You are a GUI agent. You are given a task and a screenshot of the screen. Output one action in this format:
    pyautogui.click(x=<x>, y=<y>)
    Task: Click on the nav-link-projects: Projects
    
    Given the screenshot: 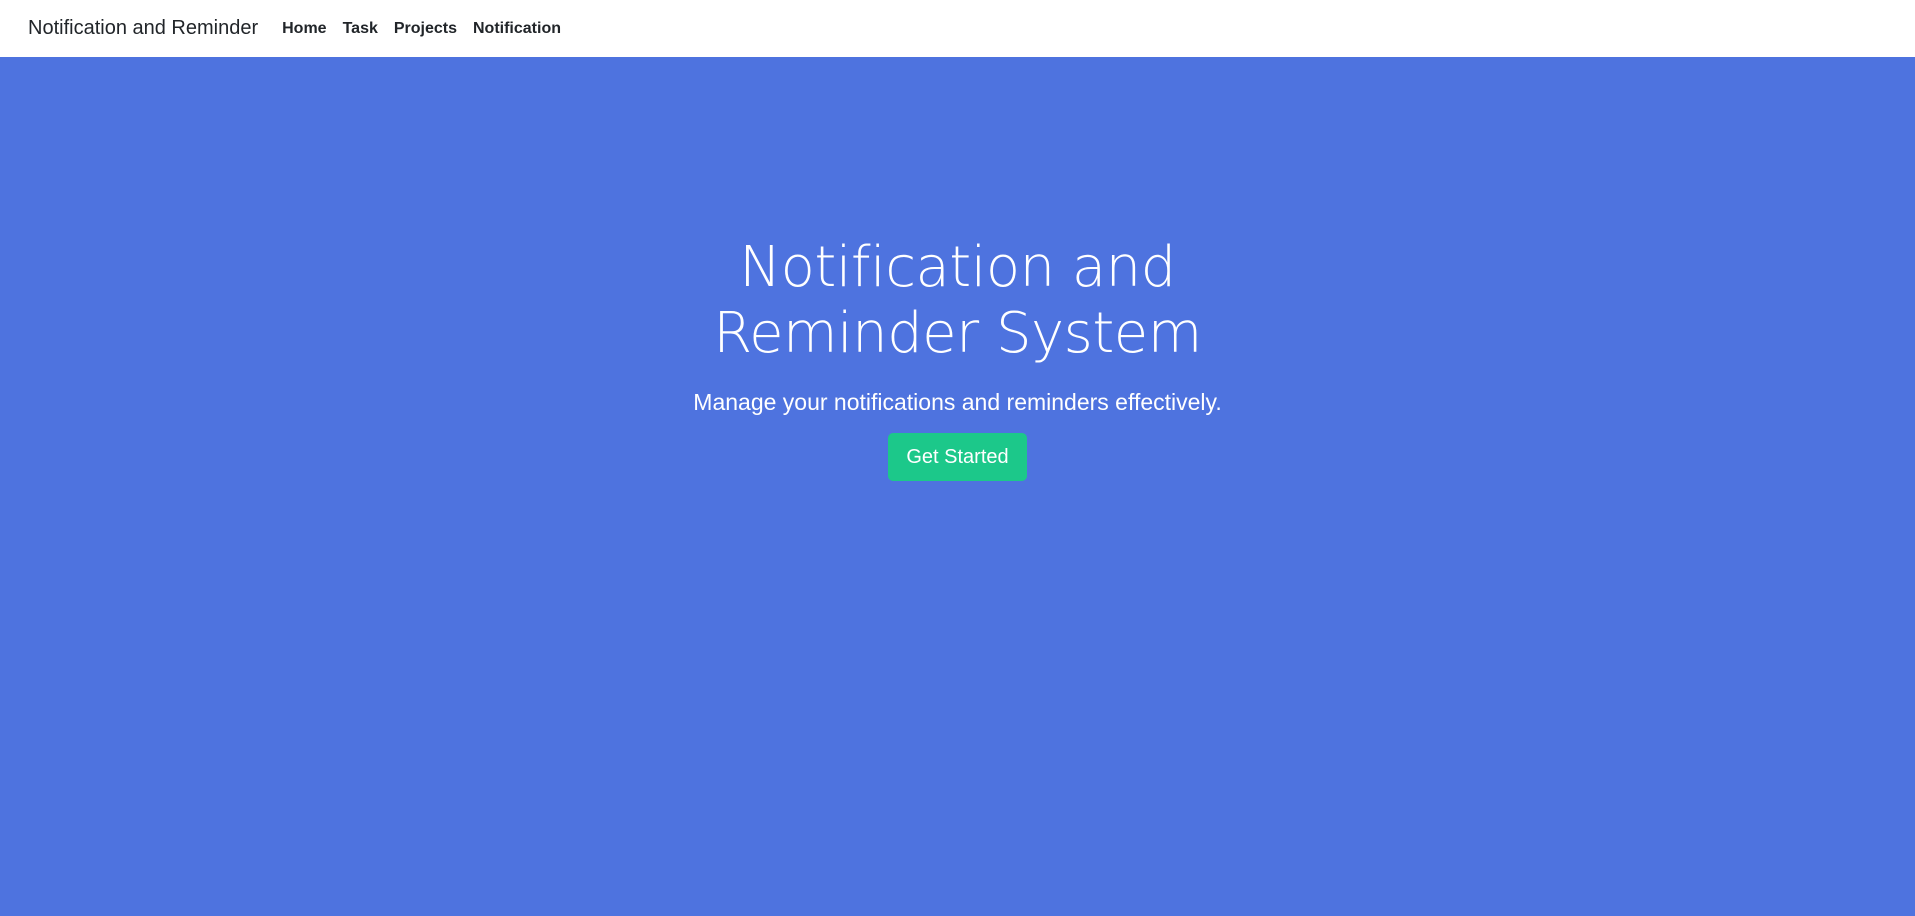 What is the action you would take?
    pyautogui.click(x=425, y=28)
    